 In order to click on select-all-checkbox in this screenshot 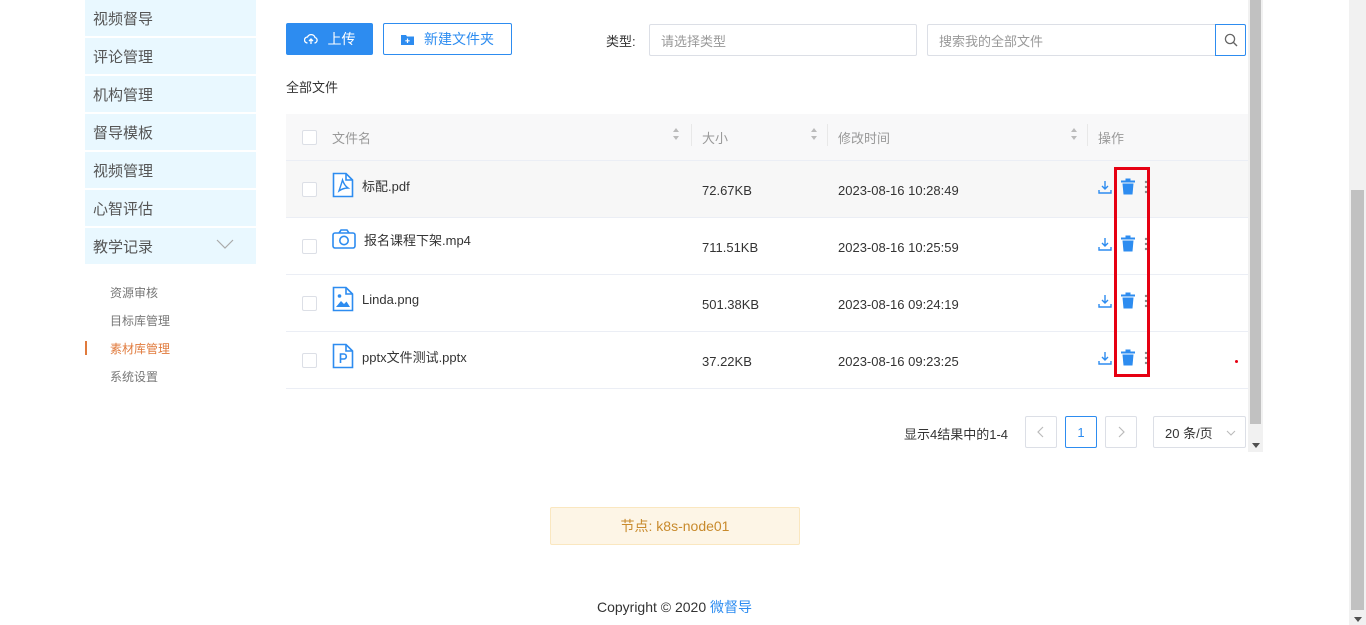, I will do `click(309, 137)`.